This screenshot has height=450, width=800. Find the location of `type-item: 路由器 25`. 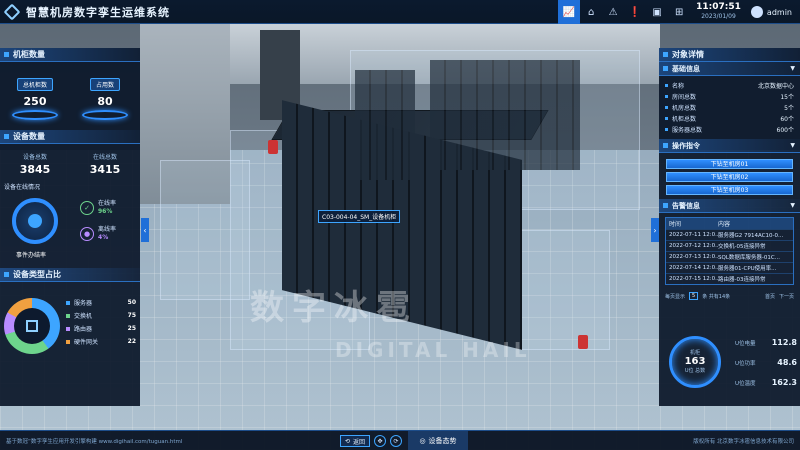

type-item: 路由器 25 is located at coordinates (101, 328).